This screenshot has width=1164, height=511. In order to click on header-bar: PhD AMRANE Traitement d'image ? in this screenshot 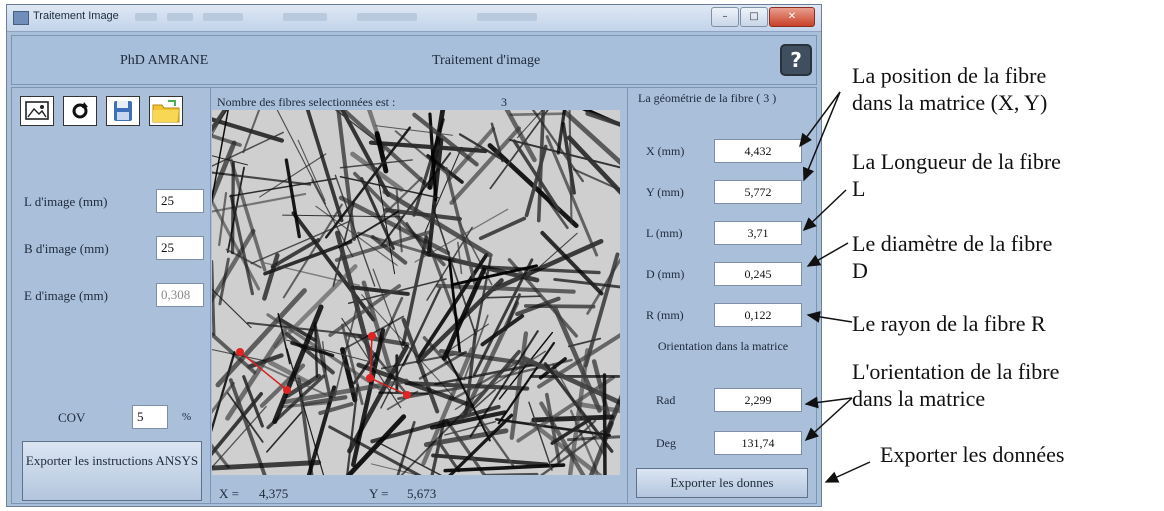, I will do `click(414, 60)`.